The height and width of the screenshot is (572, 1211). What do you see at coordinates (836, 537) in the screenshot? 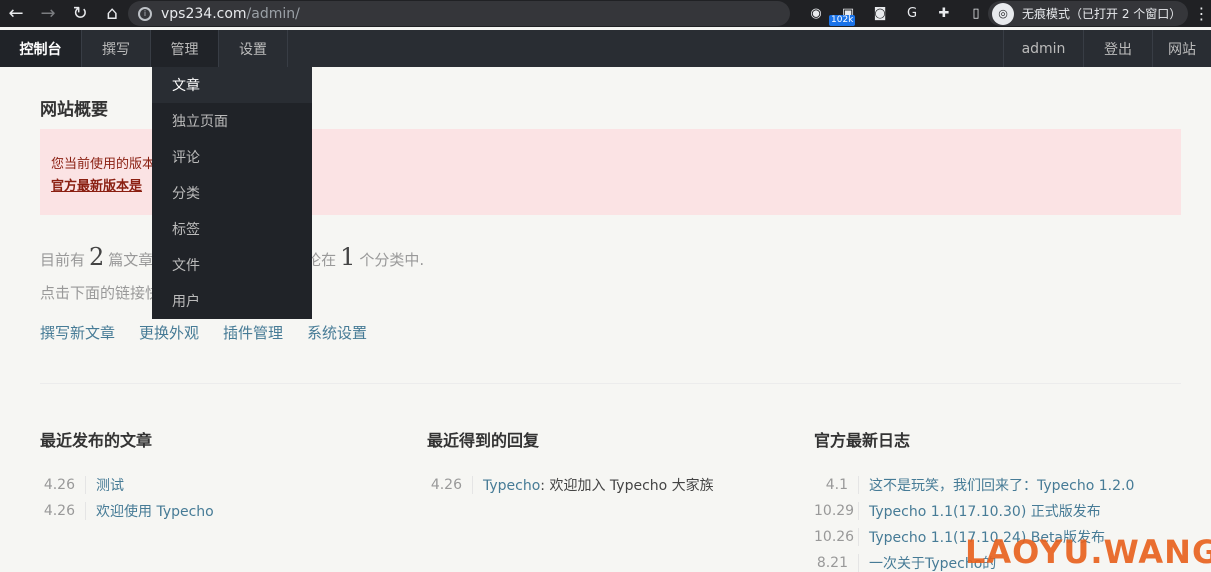
I see `log-date: 10.26` at bounding box center [836, 537].